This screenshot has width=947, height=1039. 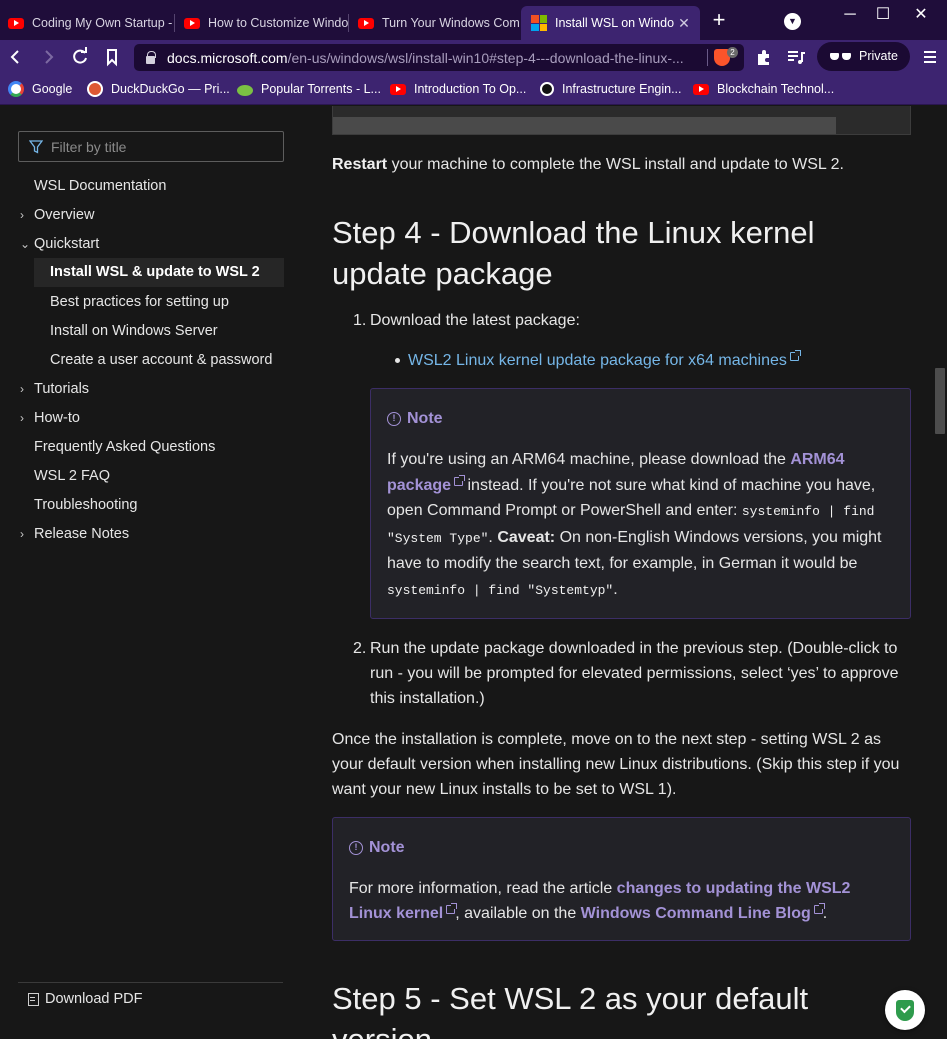 I want to click on minimize-button: ─, so click(x=850, y=16).